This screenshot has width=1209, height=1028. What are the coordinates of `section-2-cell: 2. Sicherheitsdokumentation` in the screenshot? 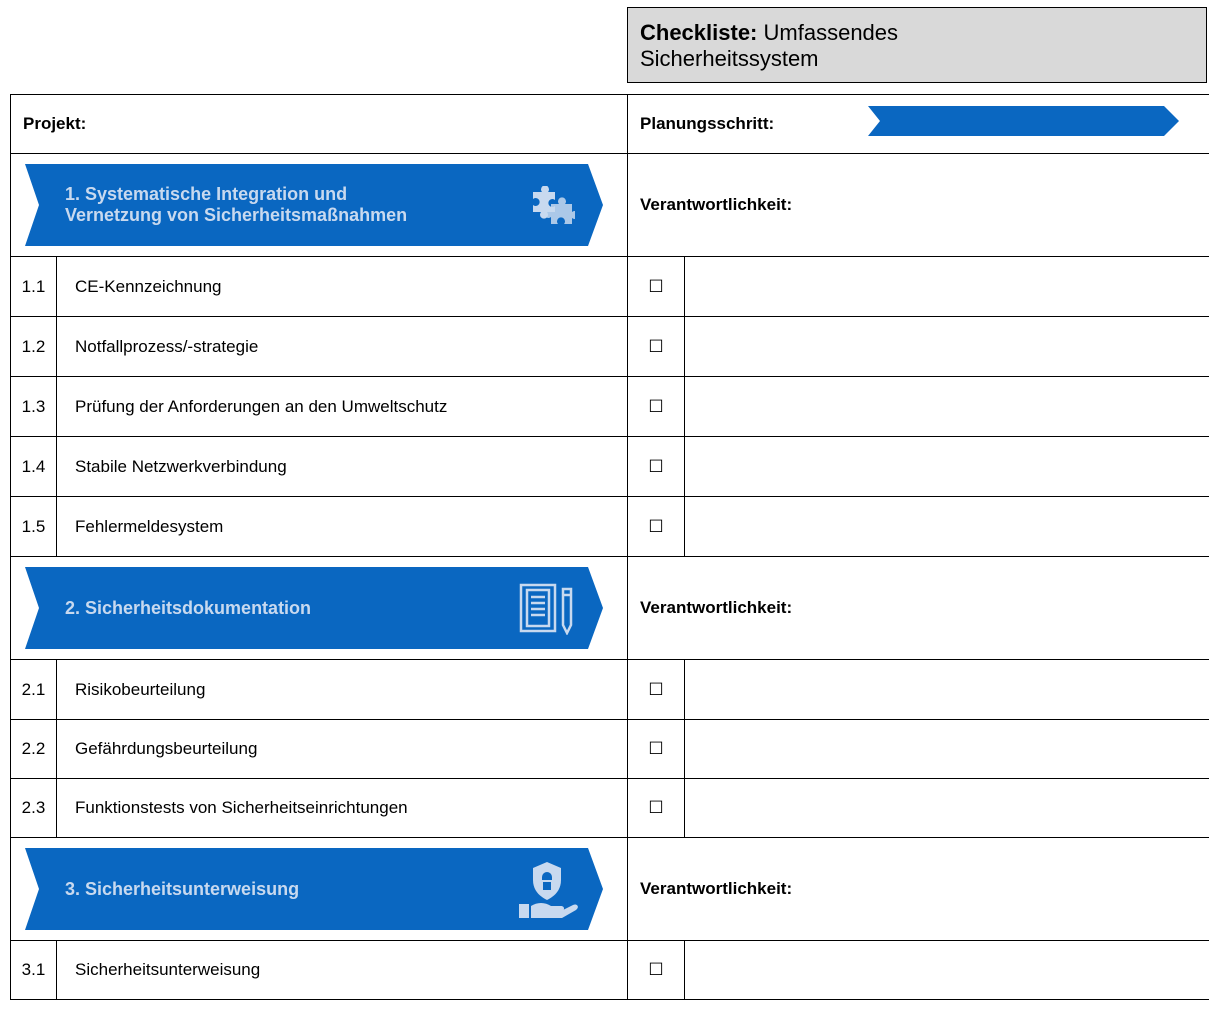 It's located at (319, 608).